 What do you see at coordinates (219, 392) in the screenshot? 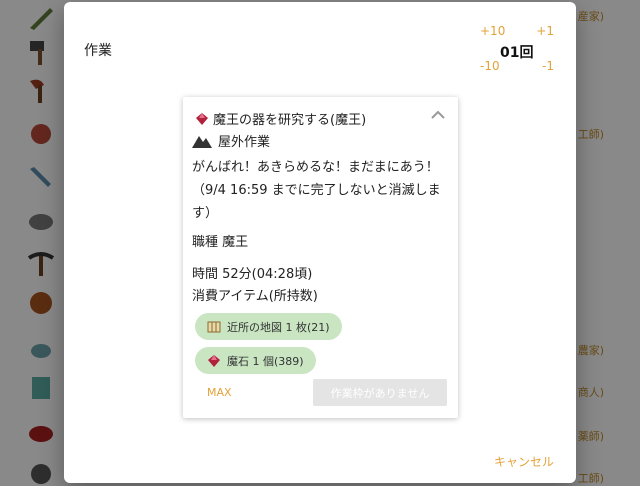
I see `max-button: MAX` at bounding box center [219, 392].